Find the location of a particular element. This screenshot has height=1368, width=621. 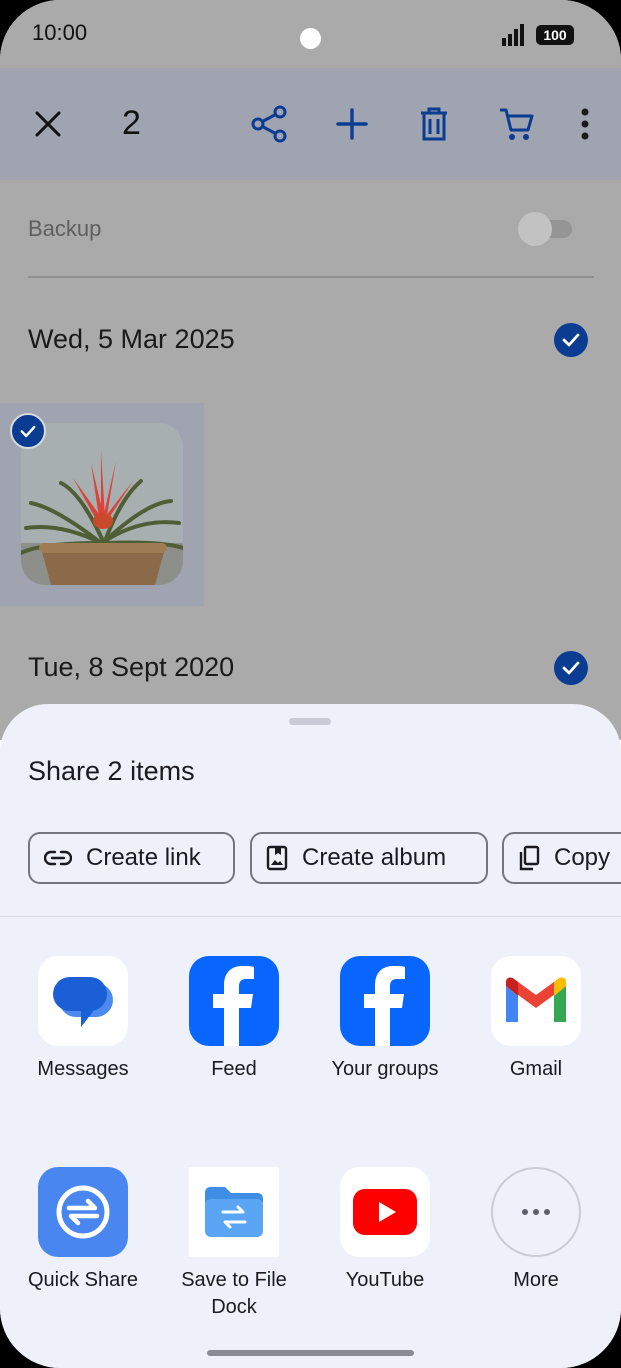

share-target-label: YouTube is located at coordinates (385, 1280).